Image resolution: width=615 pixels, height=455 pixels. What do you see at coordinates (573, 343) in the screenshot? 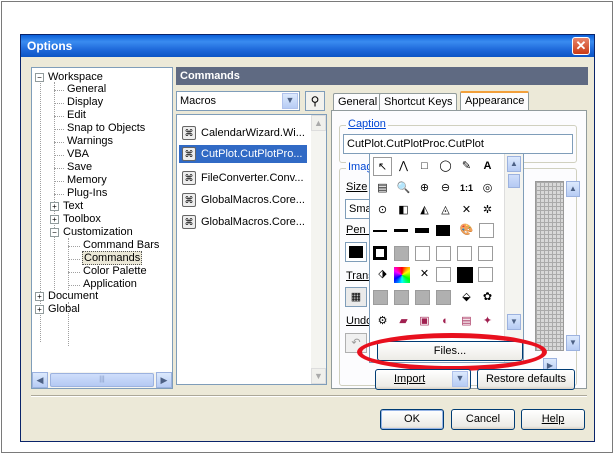
I see `scroll-down-arrow: ▼` at bounding box center [573, 343].